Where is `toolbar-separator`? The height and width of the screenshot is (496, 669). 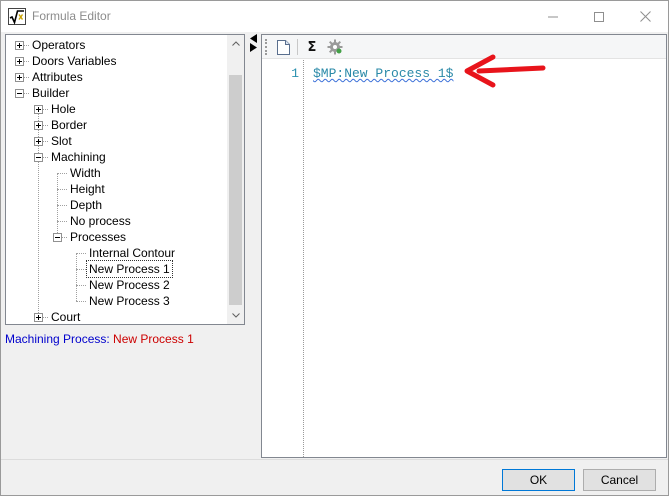
toolbar-separator is located at coordinates (297, 47).